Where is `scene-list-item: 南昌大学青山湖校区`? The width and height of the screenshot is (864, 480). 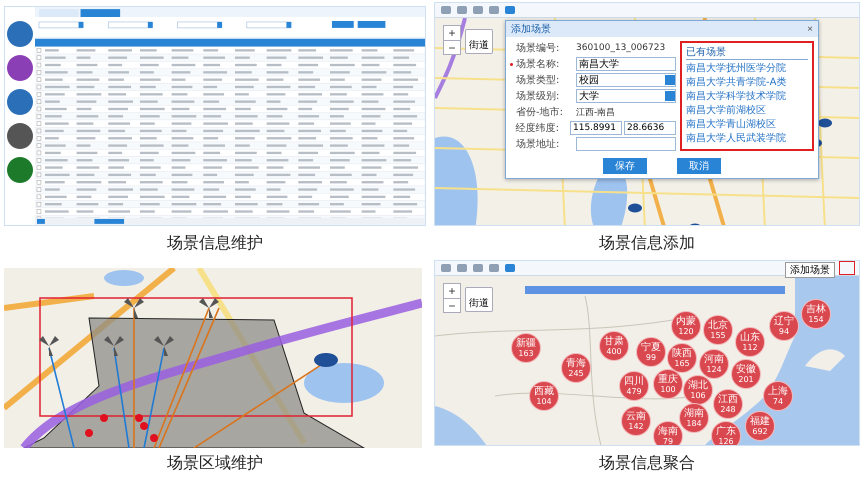 scene-list-item: 南昌大学青山湖校区 is located at coordinates (747, 125).